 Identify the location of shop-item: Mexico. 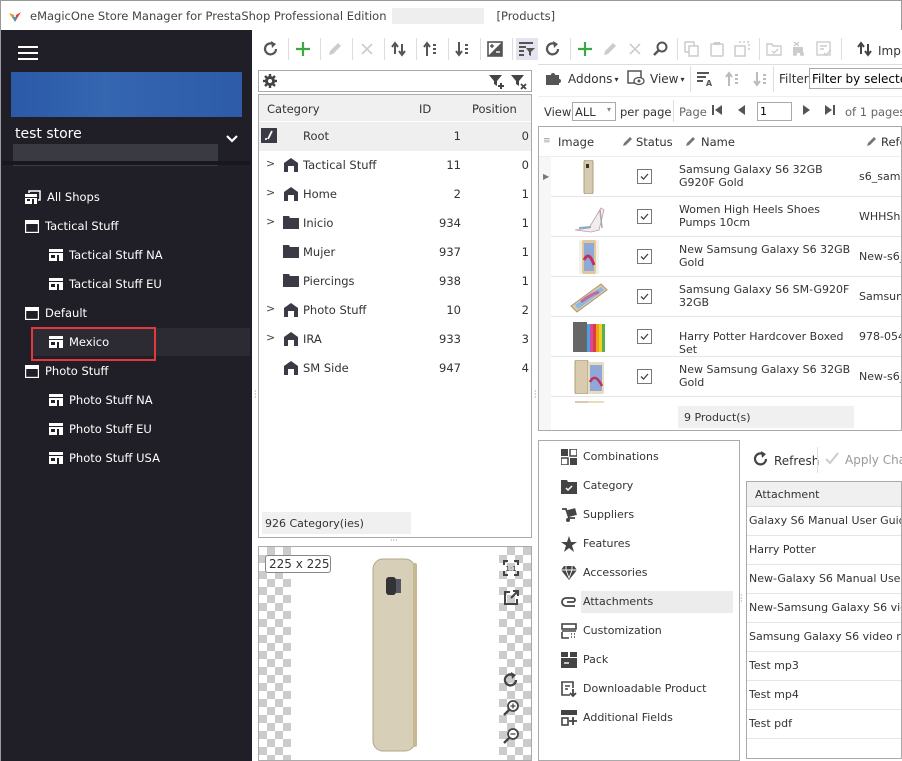
(79, 342).